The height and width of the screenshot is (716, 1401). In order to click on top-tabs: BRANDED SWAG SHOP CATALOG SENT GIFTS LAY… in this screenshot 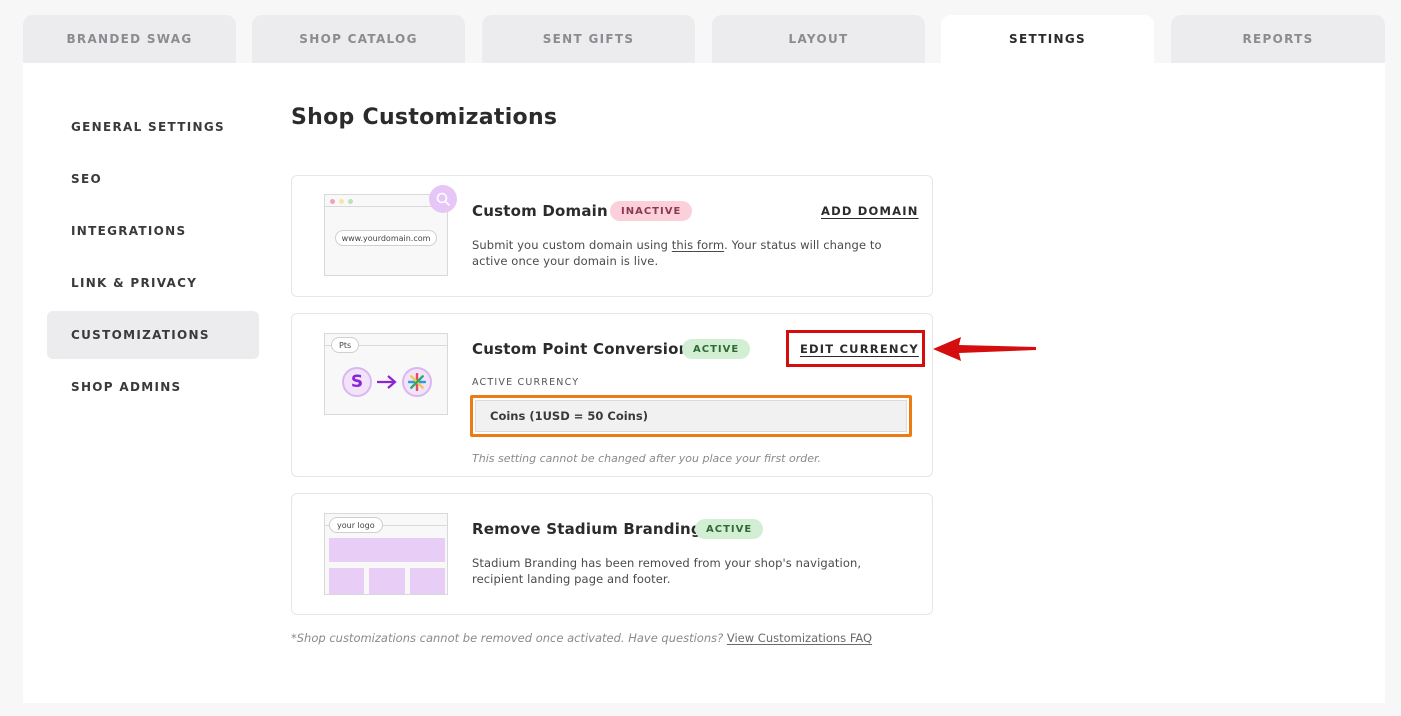, I will do `click(704, 39)`.